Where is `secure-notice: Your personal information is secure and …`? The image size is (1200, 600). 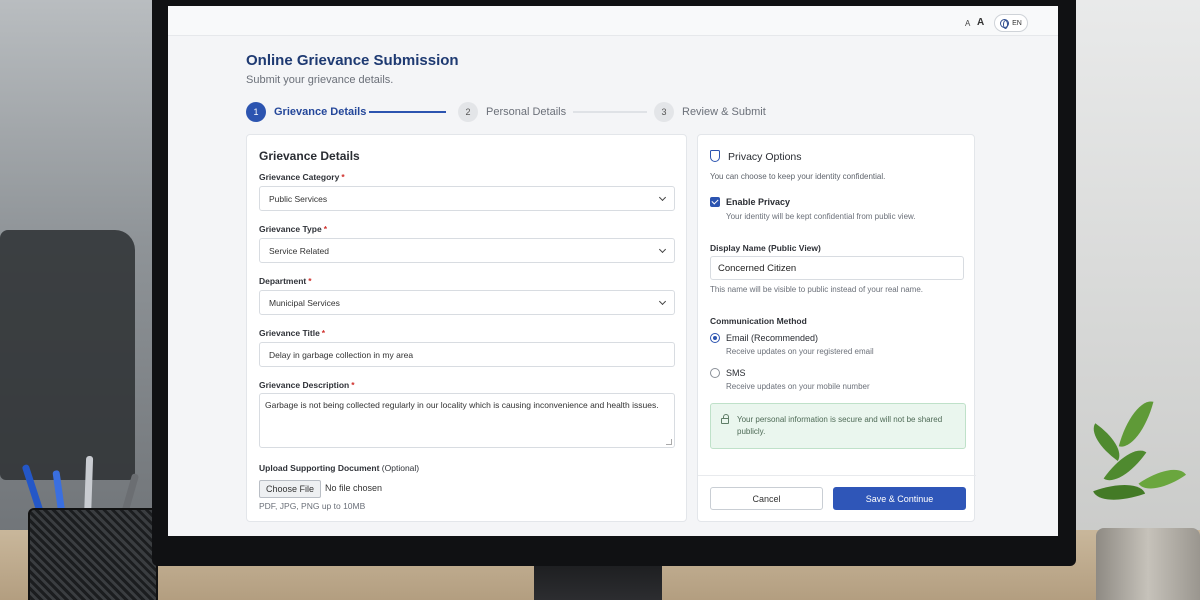
secure-notice: Your personal information is secure and … is located at coordinates (838, 426).